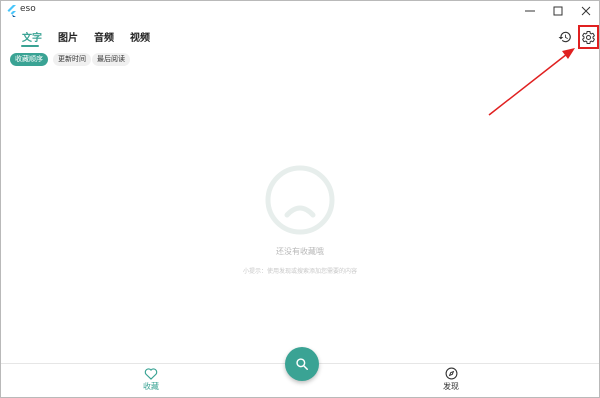  What do you see at coordinates (151, 386) in the screenshot?
I see `nav-favorites-label: 收藏` at bounding box center [151, 386].